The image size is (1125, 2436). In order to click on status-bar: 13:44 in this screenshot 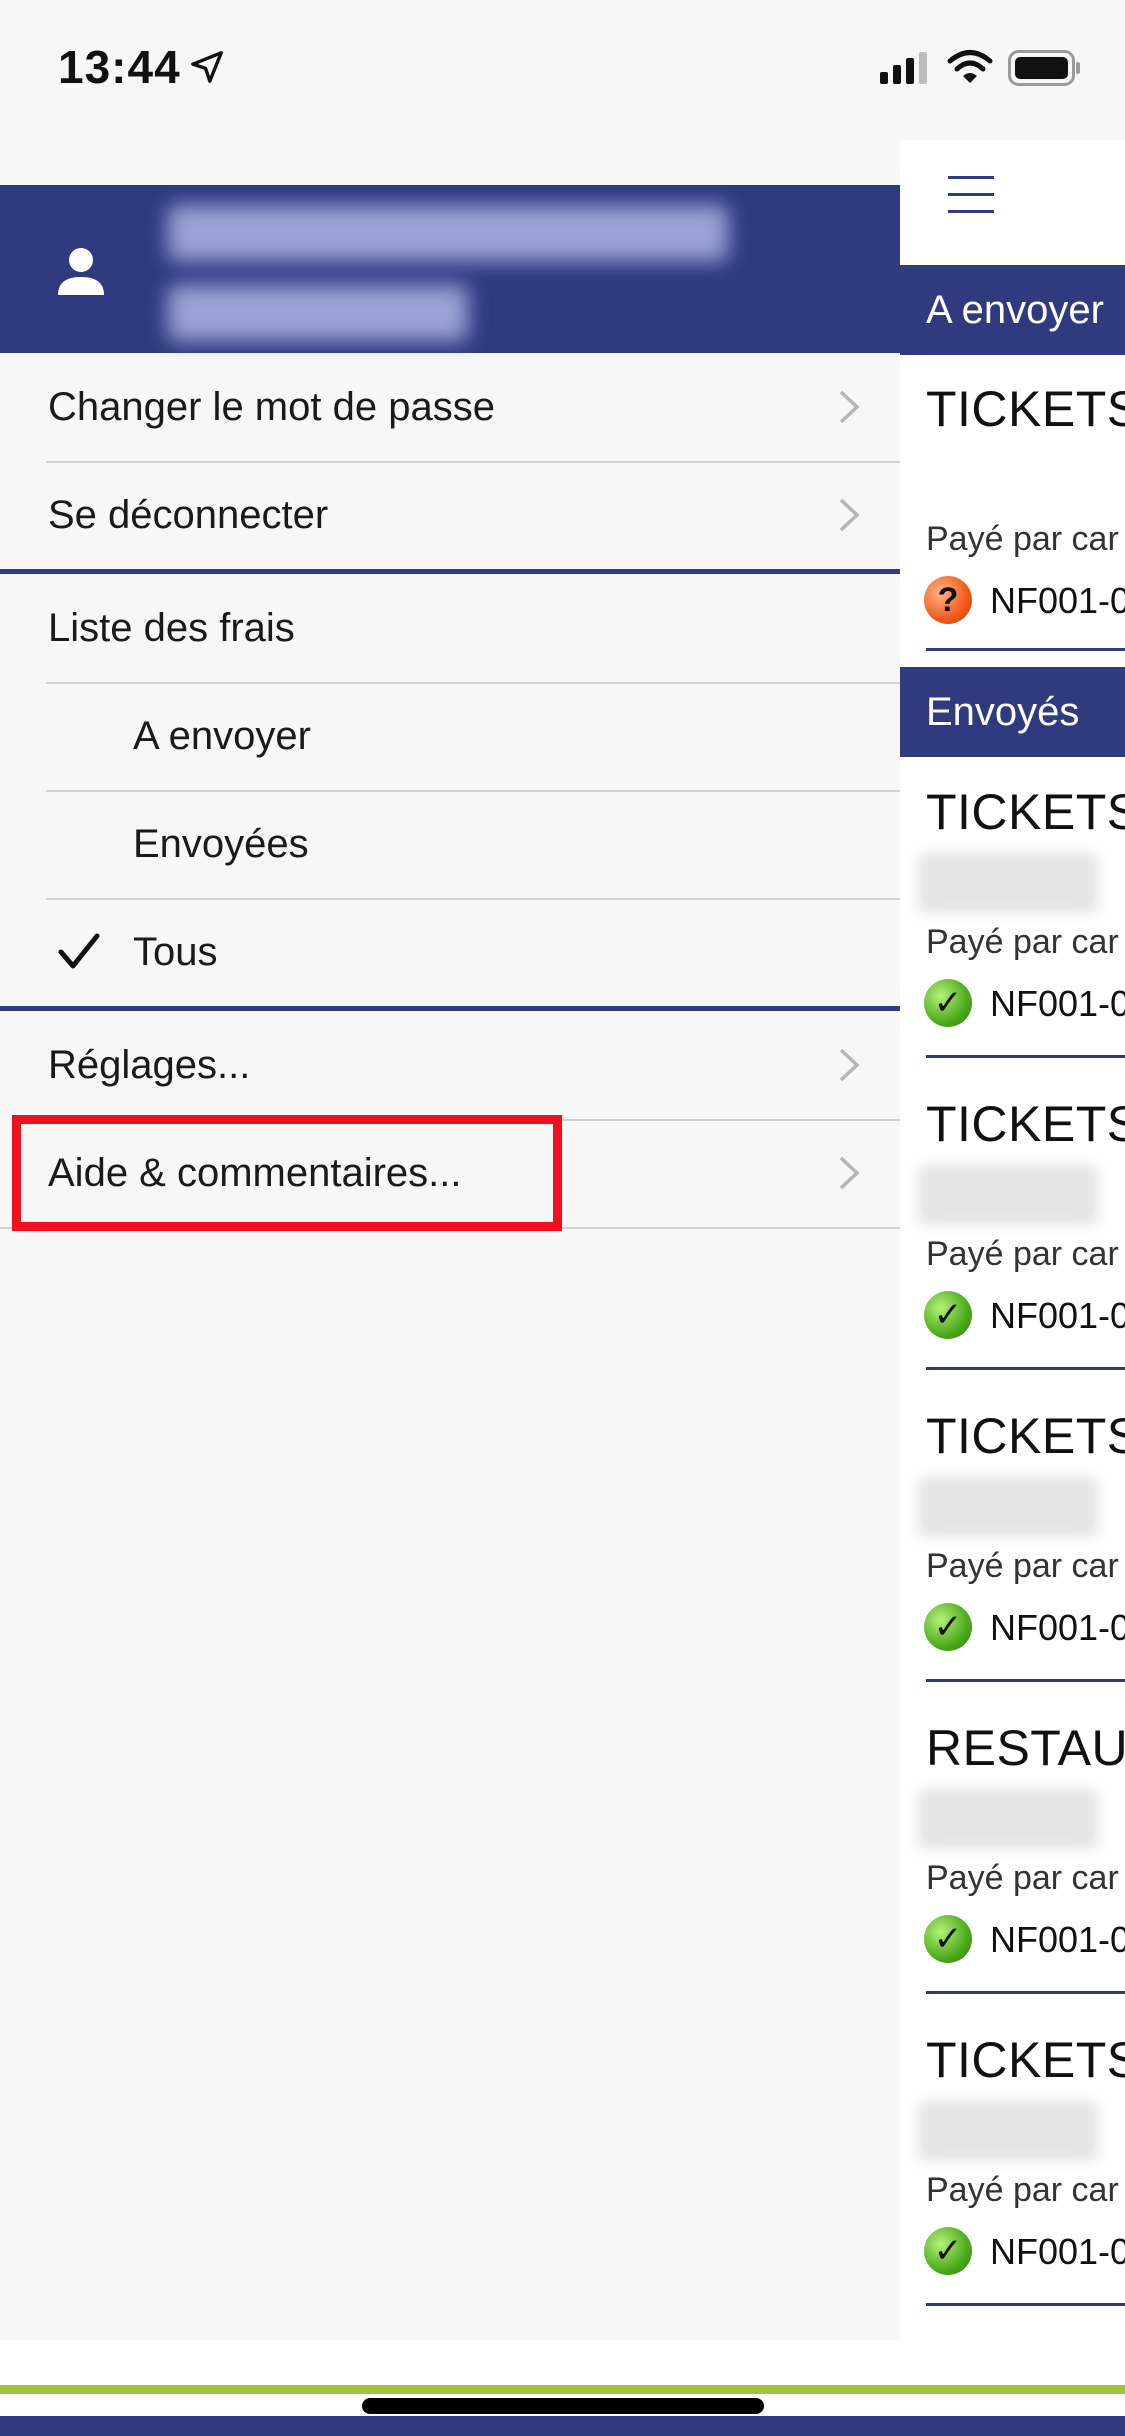, I will do `click(562, 70)`.